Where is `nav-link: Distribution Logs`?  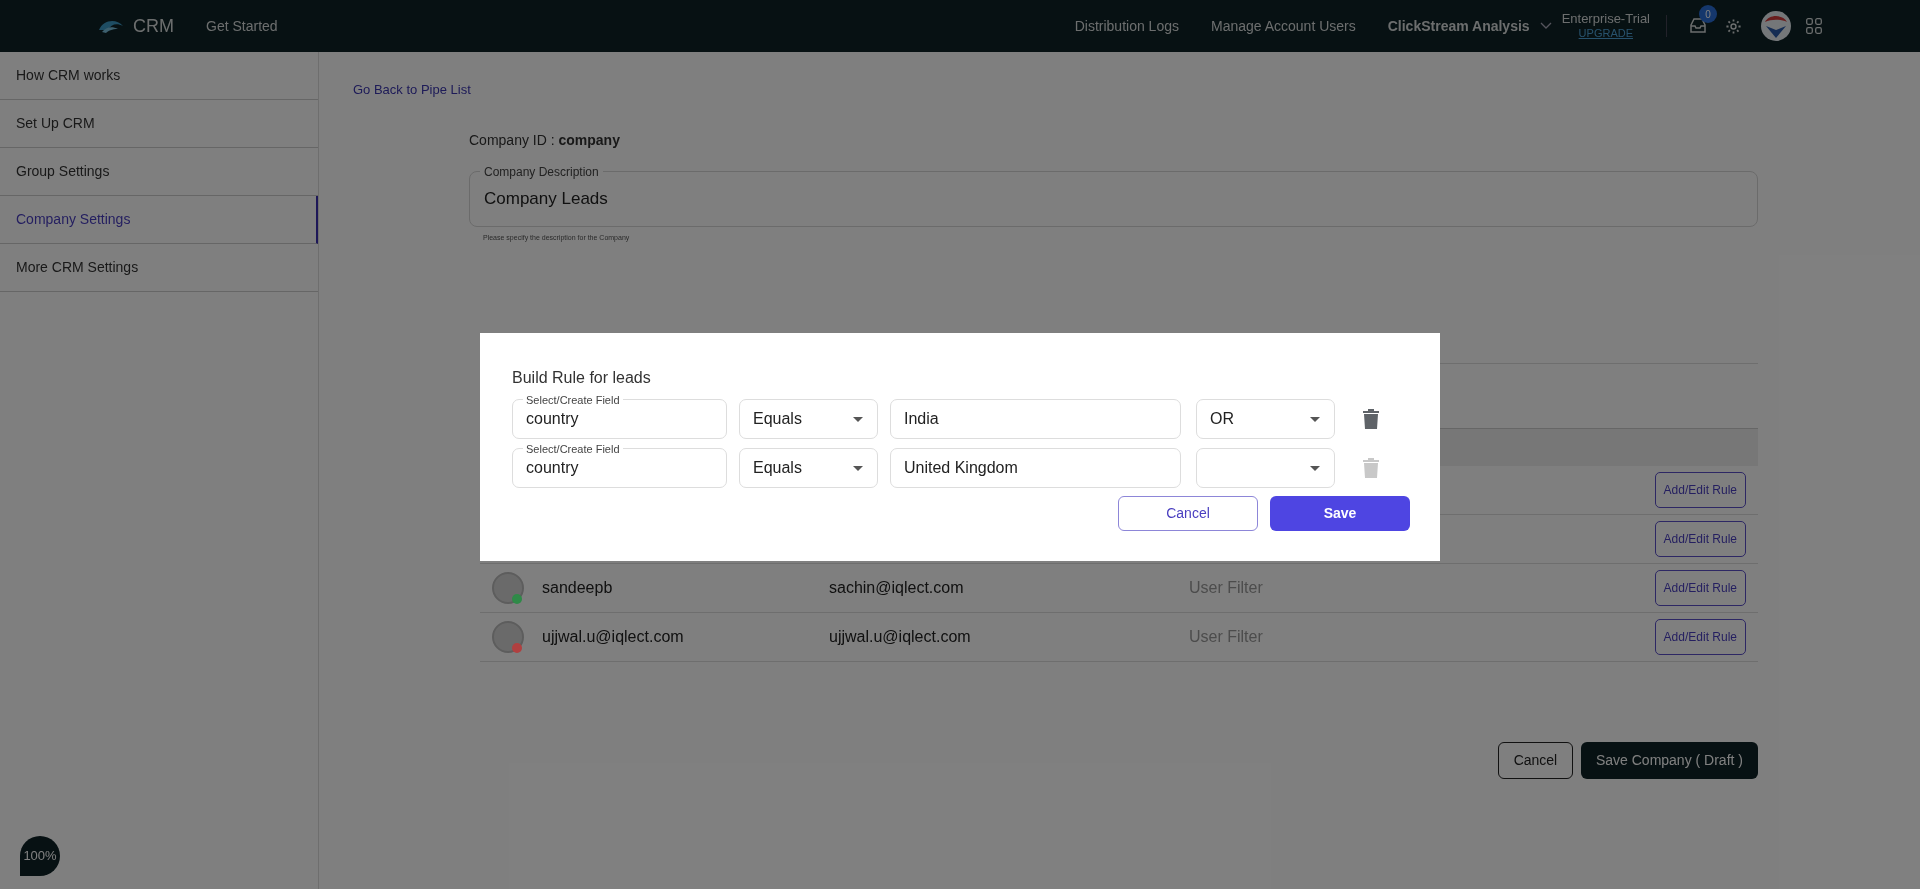 nav-link: Distribution Logs is located at coordinates (1126, 26).